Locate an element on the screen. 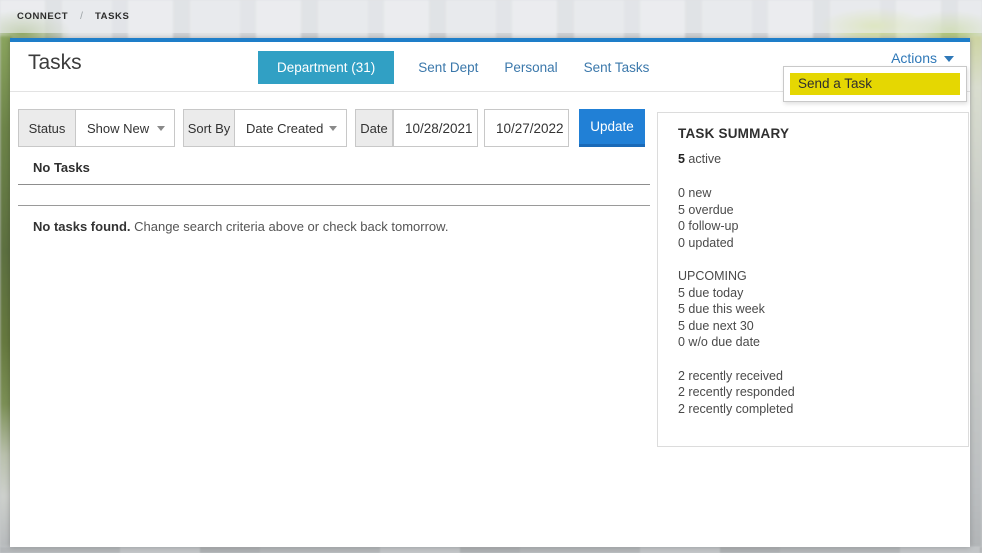  sort-by-select: Date Created is located at coordinates (291, 128).